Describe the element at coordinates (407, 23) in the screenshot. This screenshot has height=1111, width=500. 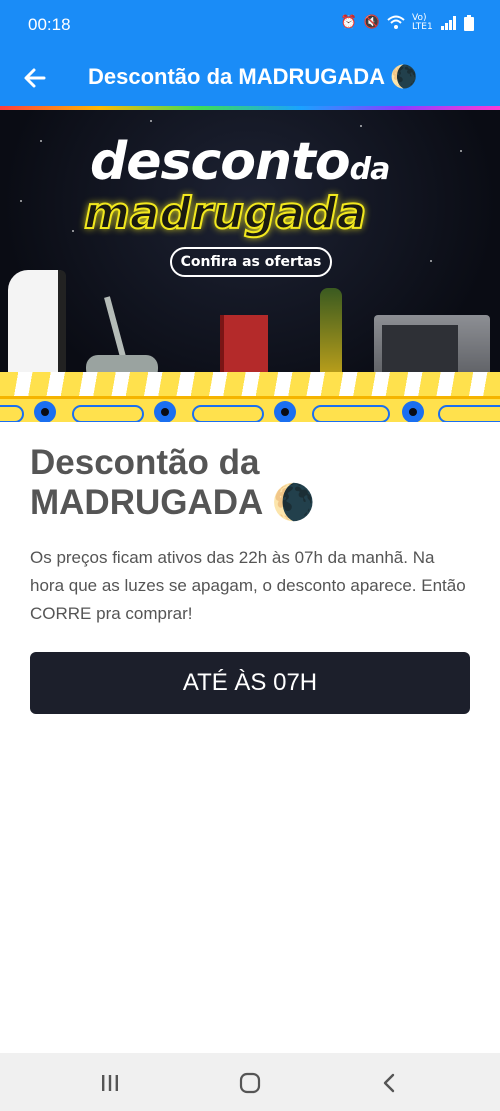
I see `status-icons: ⏰ 🔇 Vo) LTE1` at that location.